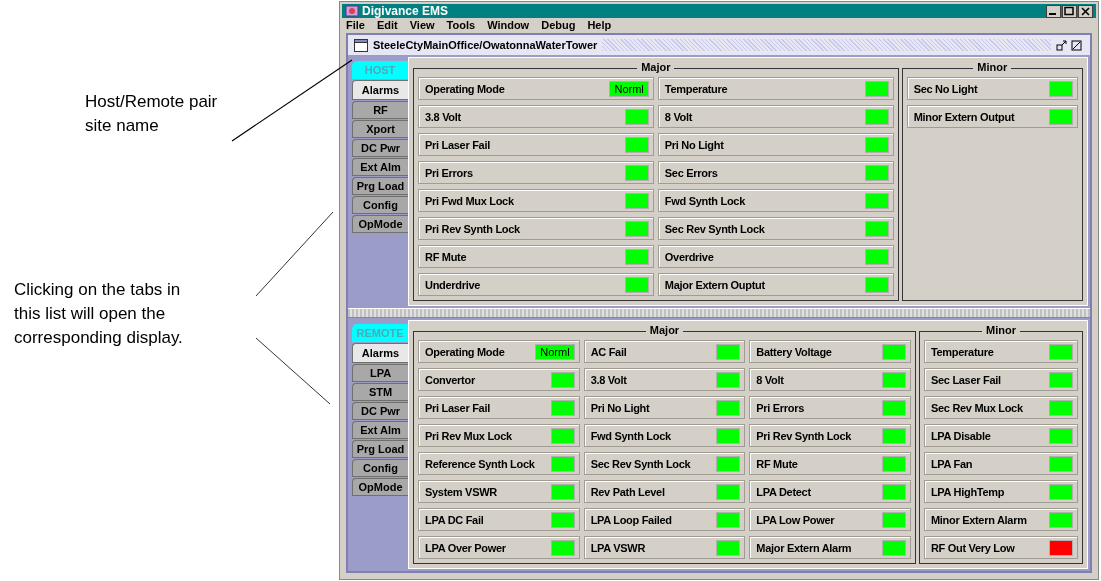 The width and height of the screenshot is (1101, 581). I want to click on callout-text: Clicking on the tabs in this list will open the corresponding display., so click(99, 314).